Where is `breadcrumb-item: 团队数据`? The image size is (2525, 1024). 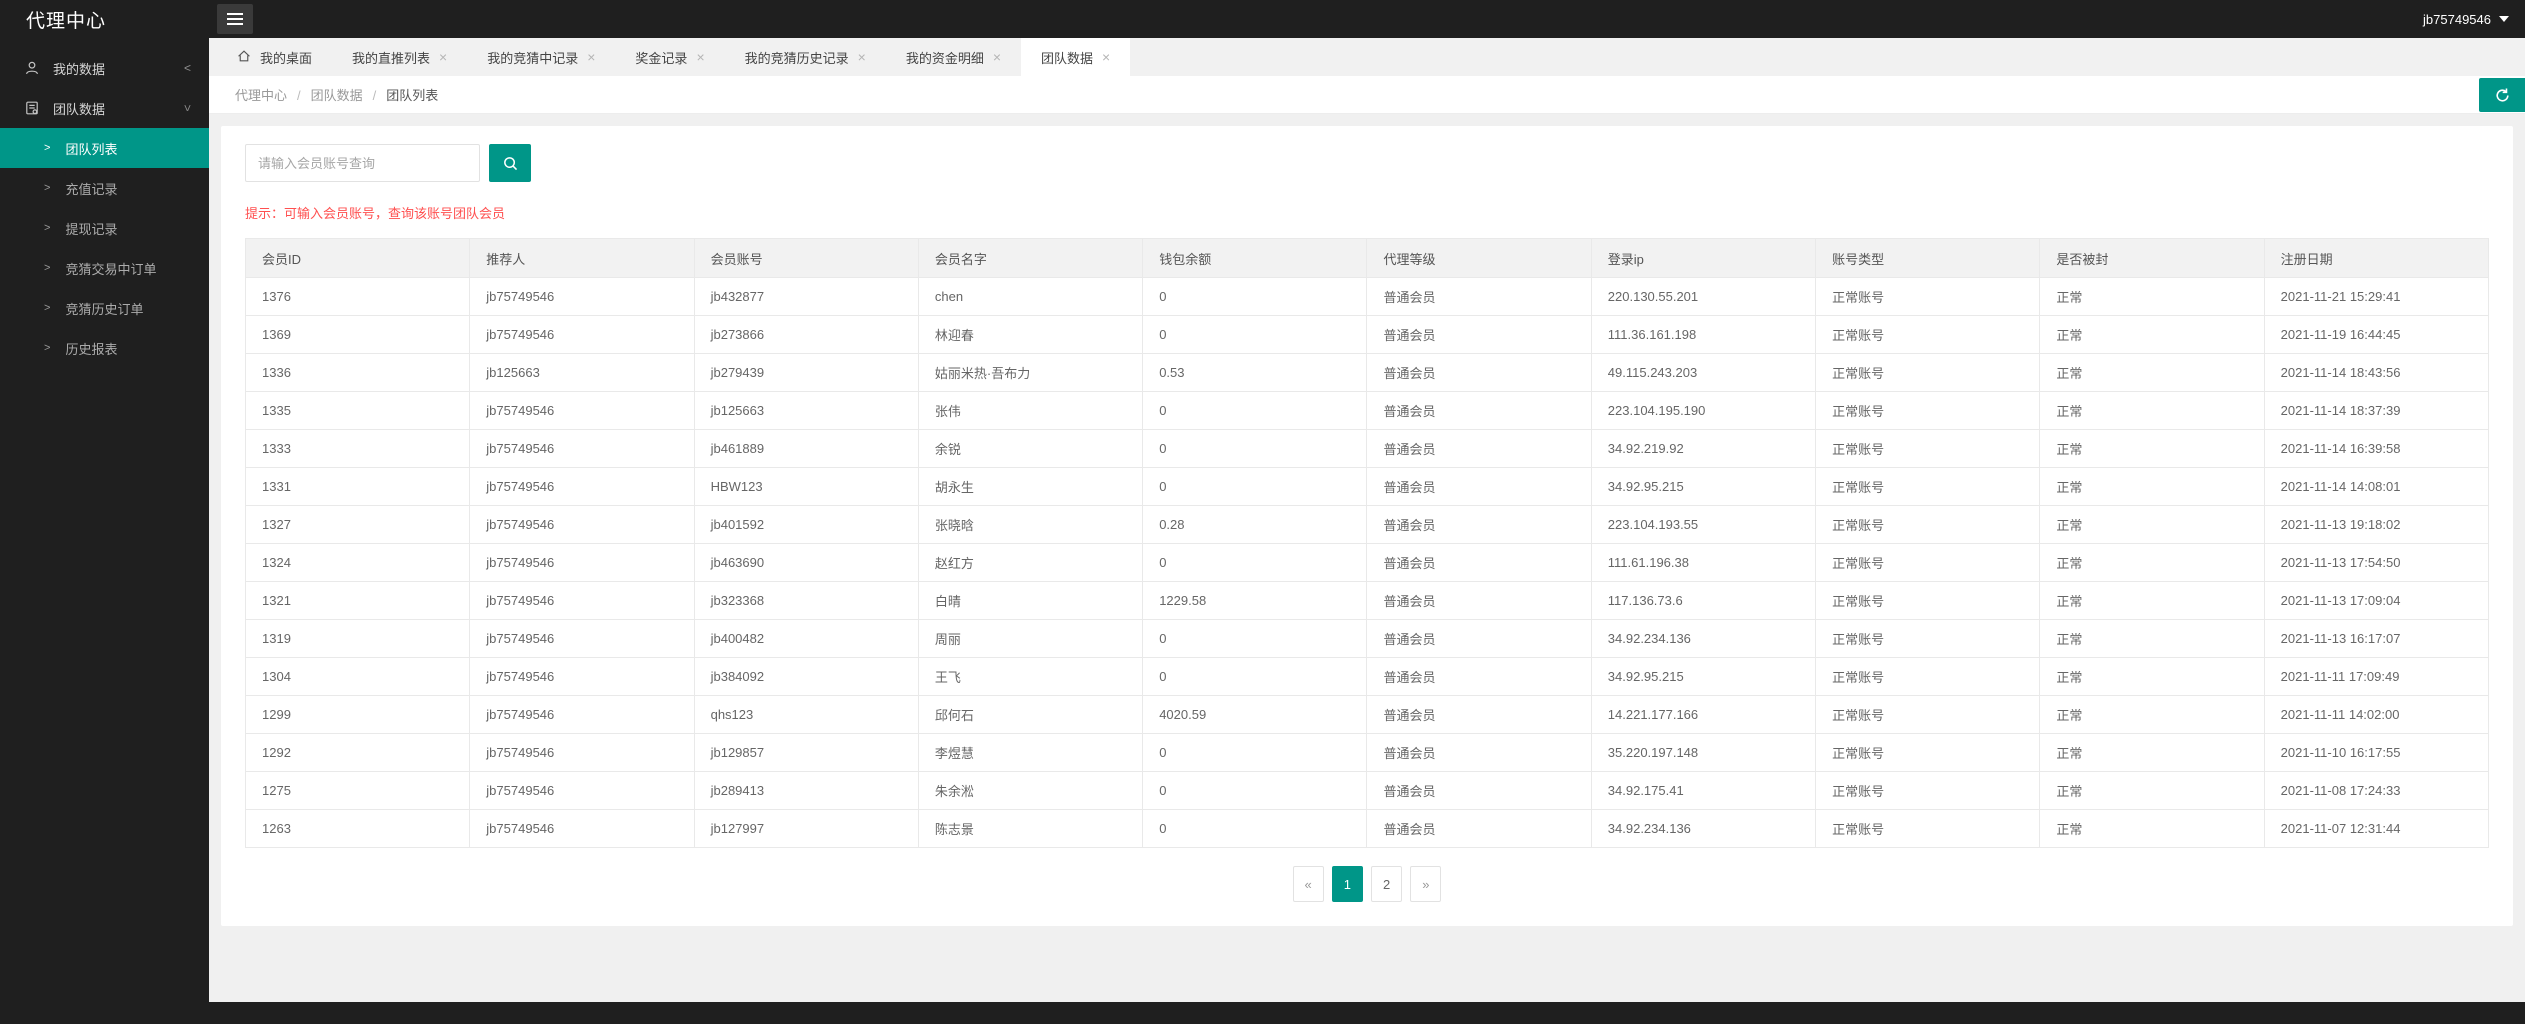 breadcrumb-item: 团队数据 is located at coordinates (337, 95).